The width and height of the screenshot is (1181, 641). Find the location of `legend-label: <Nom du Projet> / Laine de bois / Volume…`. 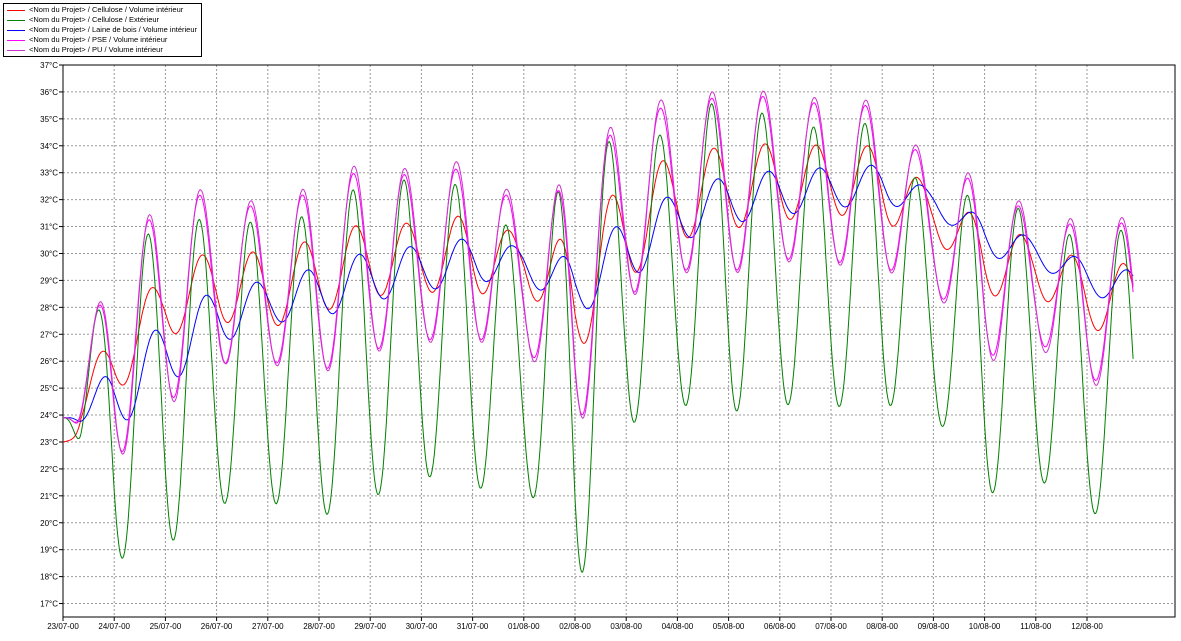

legend-label: <Nom du Projet> / Laine de bois / Volume… is located at coordinates (113, 29).